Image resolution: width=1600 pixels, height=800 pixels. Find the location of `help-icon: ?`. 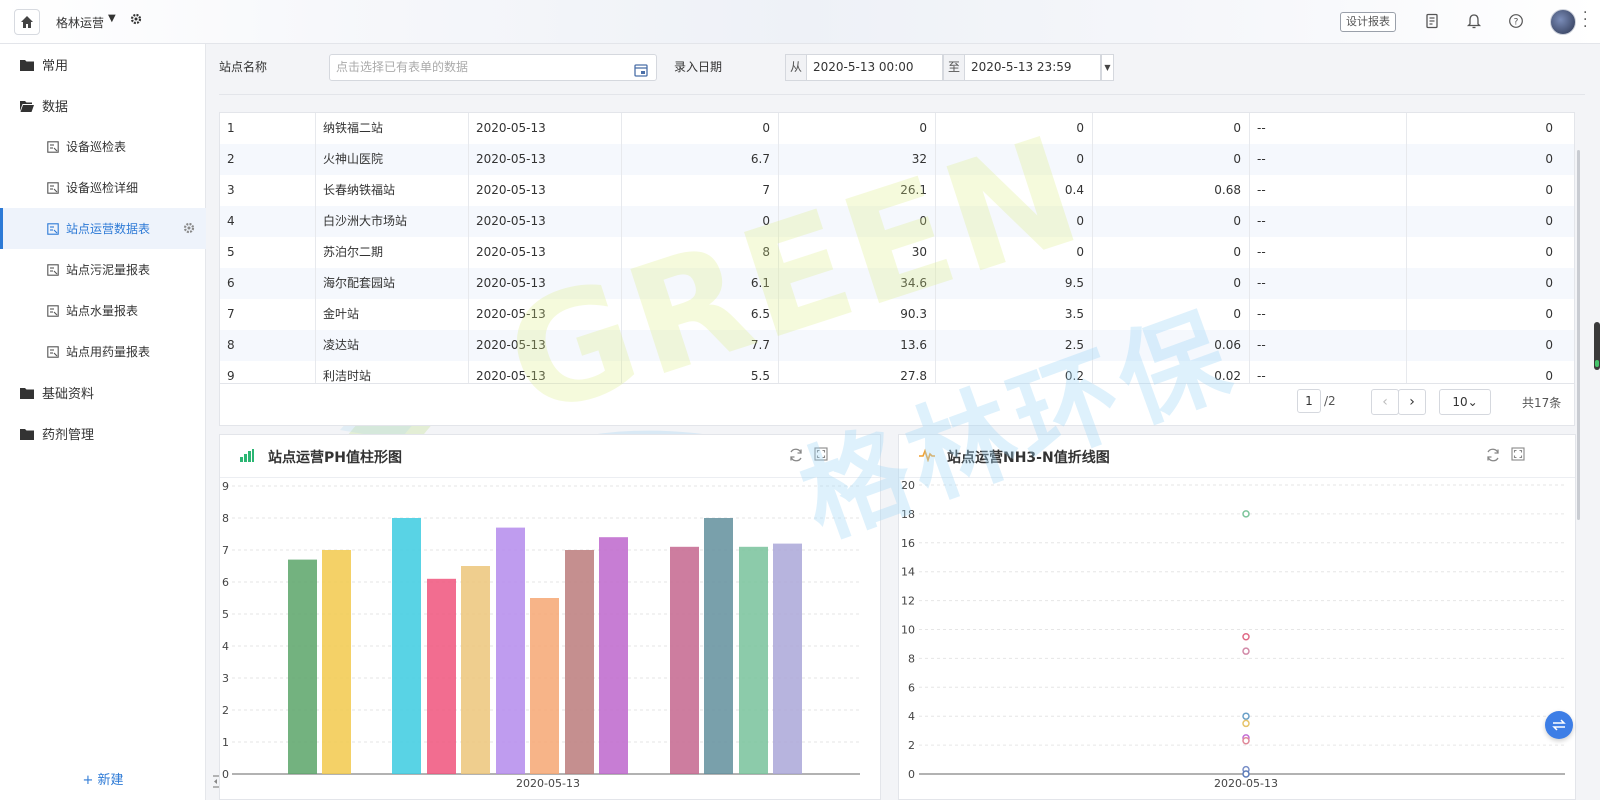

help-icon: ? is located at coordinates (1516, 22).